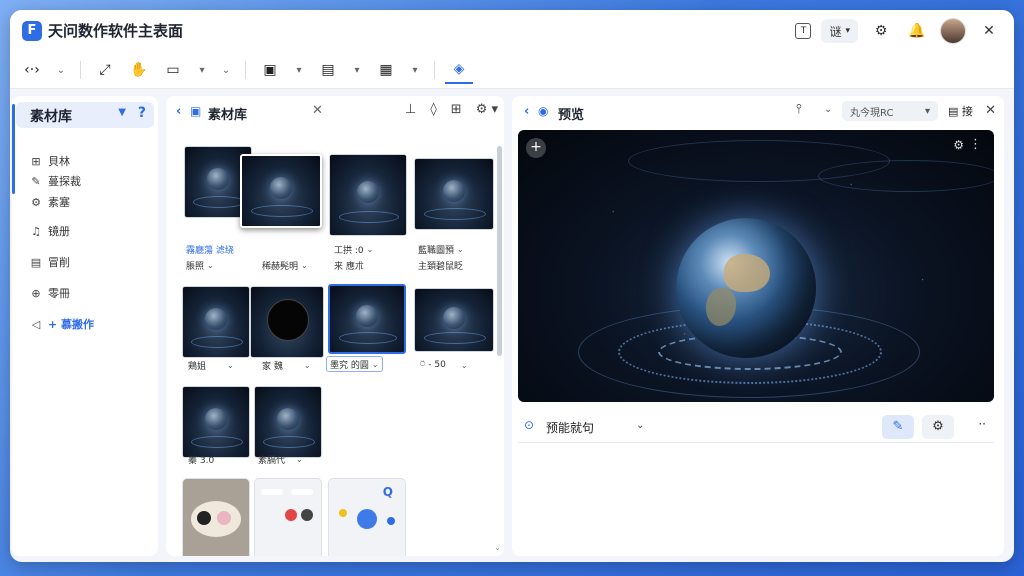  What do you see at coordinates (59, 293) in the screenshot?
I see `sidebar-item-label: 零冊` at bounding box center [59, 293].